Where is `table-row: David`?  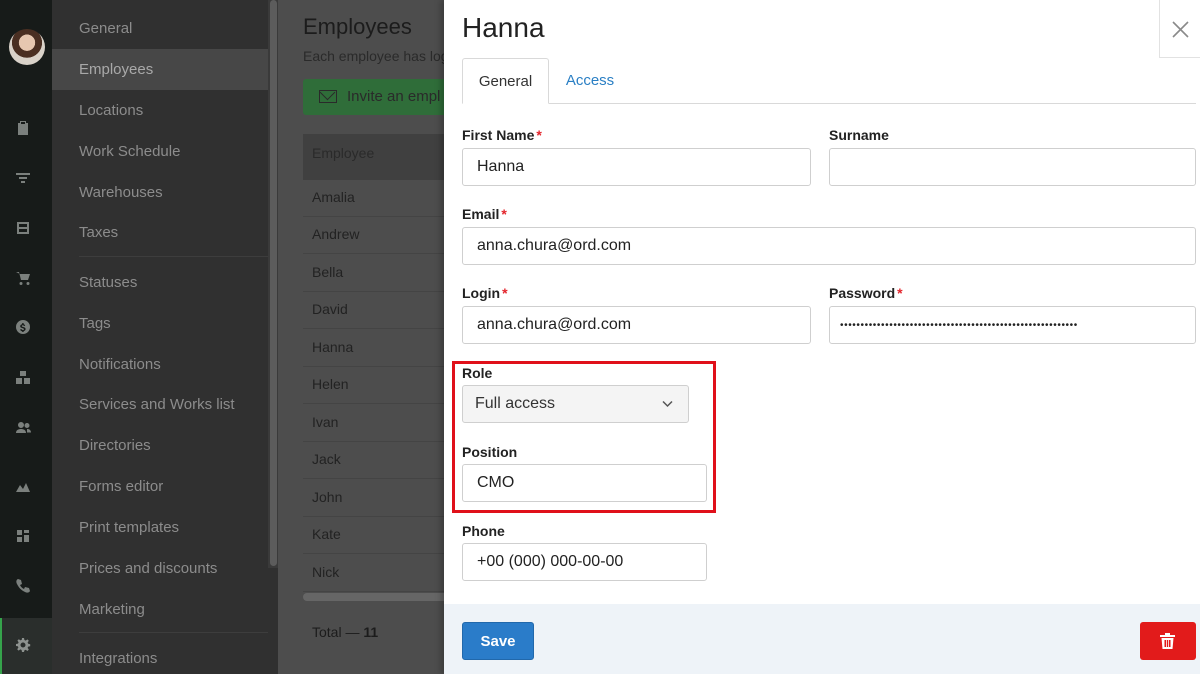
table-row: David is located at coordinates (375, 310).